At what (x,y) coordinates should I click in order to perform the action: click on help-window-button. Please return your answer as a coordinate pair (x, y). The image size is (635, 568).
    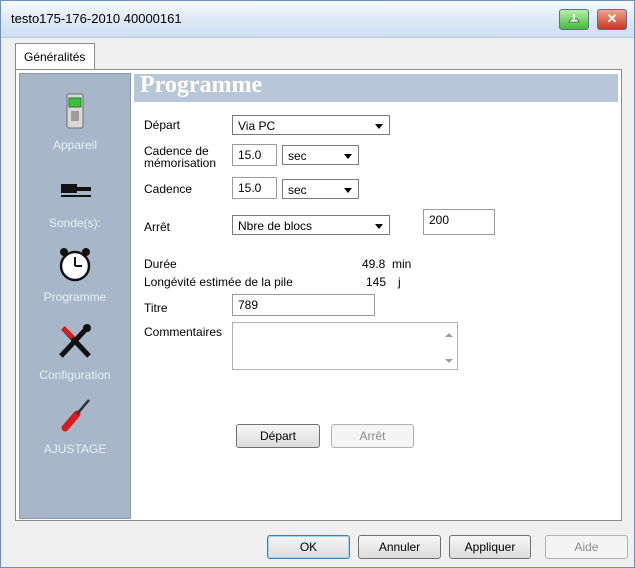
    Looking at the image, I should click on (574, 19).